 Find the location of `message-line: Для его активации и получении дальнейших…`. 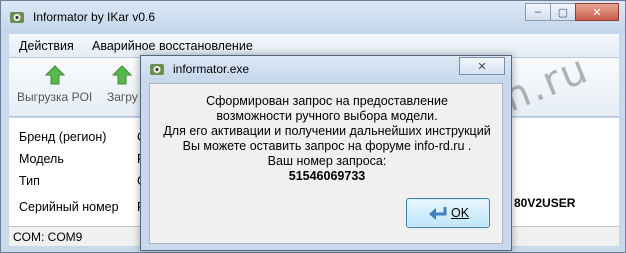

message-line: Для его активации и получении дальнейших… is located at coordinates (327, 131).